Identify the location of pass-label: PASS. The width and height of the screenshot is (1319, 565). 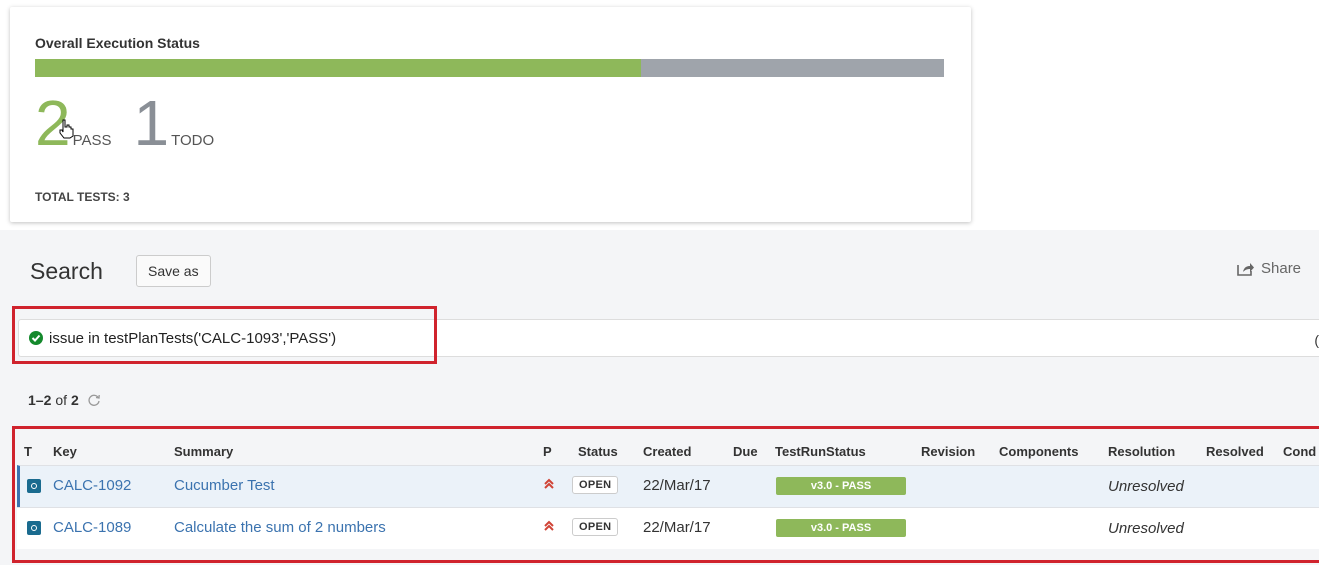
(92, 140).